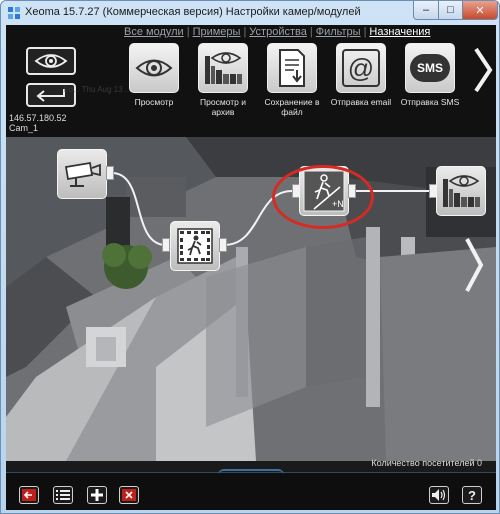 The height and width of the screenshot is (514, 500). I want to click on maximize-button: □, so click(450, 10).